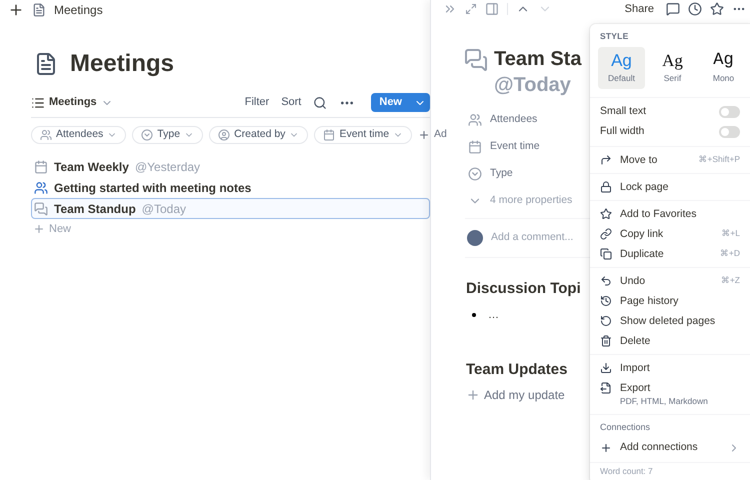  What do you see at coordinates (626, 471) in the screenshot?
I see `word-count: Word count: 7` at bounding box center [626, 471].